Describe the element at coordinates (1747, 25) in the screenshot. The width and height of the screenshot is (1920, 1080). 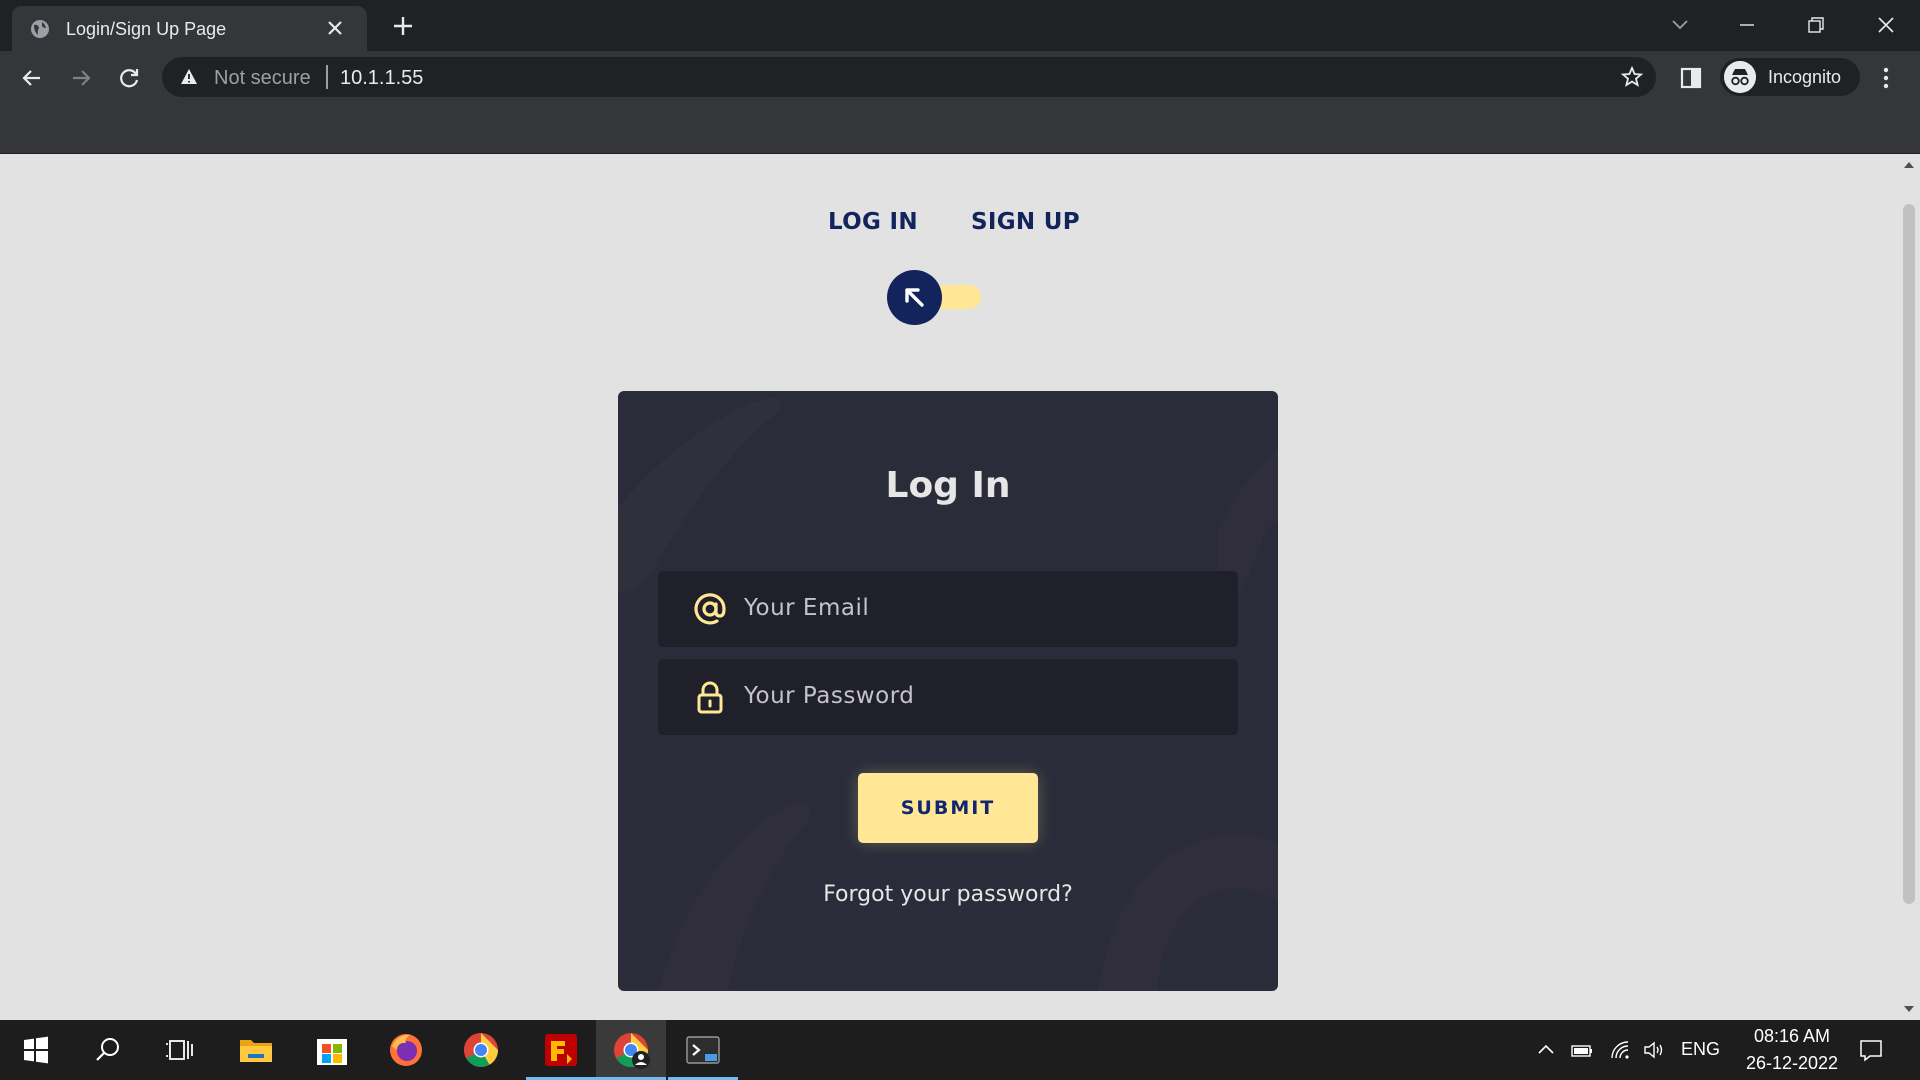
I see `minimize-icon` at that location.